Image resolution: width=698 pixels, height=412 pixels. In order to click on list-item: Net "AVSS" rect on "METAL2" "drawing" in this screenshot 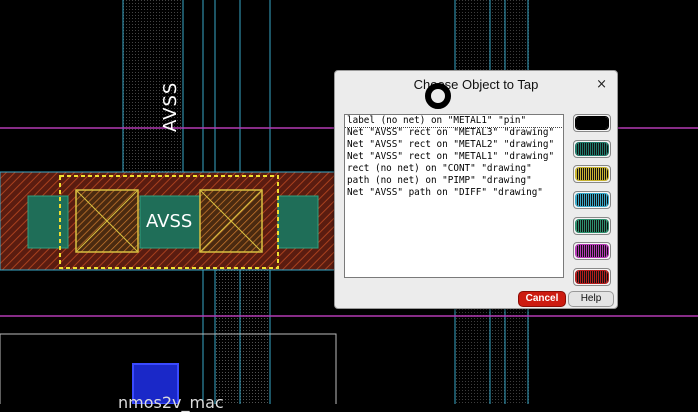, I will do `click(454, 145)`.